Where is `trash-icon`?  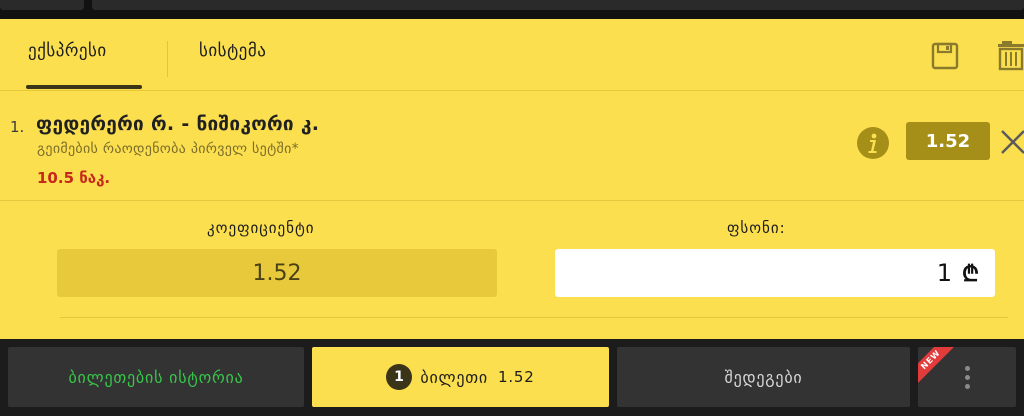 trash-icon is located at coordinates (1011, 55).